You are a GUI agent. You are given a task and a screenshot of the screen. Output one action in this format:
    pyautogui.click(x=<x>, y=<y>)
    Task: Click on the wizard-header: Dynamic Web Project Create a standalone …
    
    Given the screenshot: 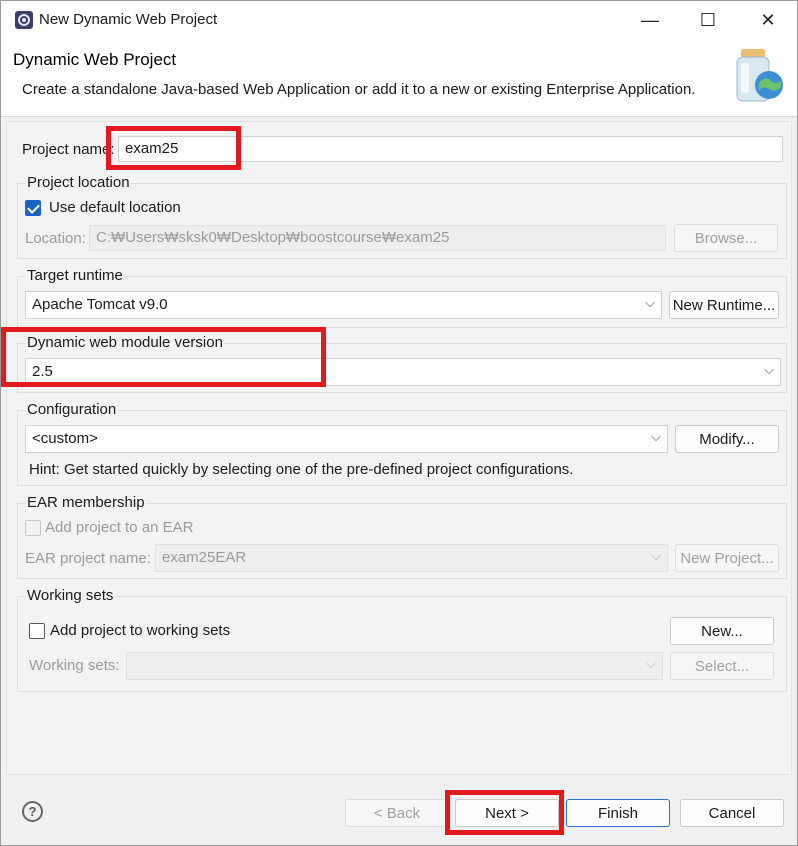 What is the action you would take?
    pyautogui.click(x=399, y=78)
    